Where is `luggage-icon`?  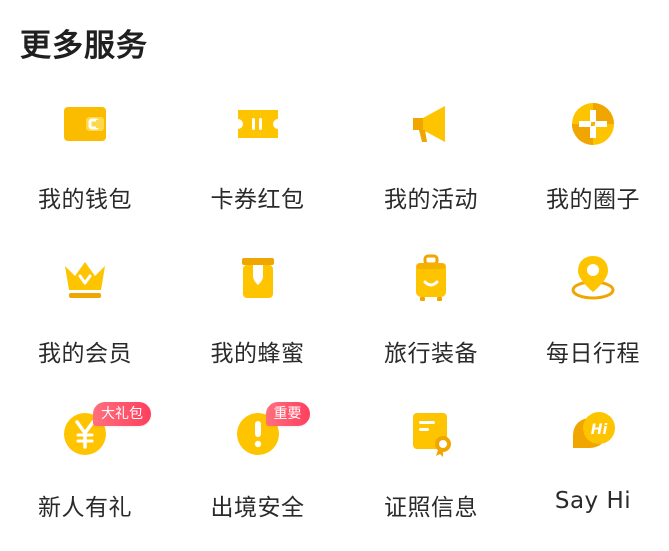
luggage-icon is located at coordinates (431, 278).